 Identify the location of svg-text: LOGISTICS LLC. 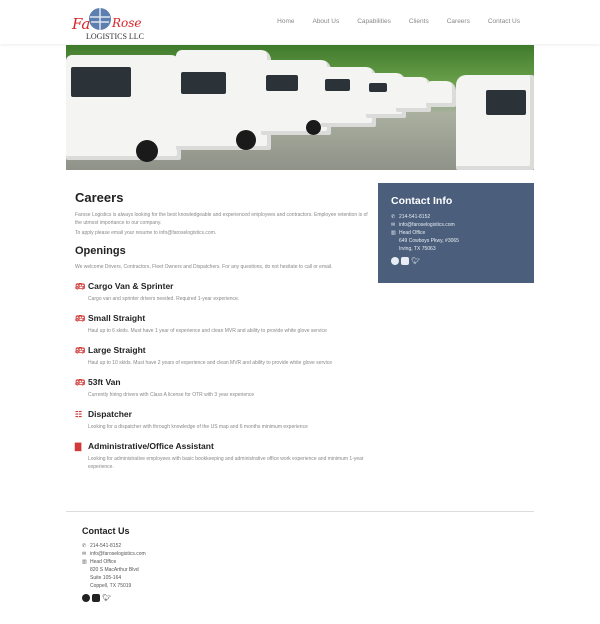
(115, 36).